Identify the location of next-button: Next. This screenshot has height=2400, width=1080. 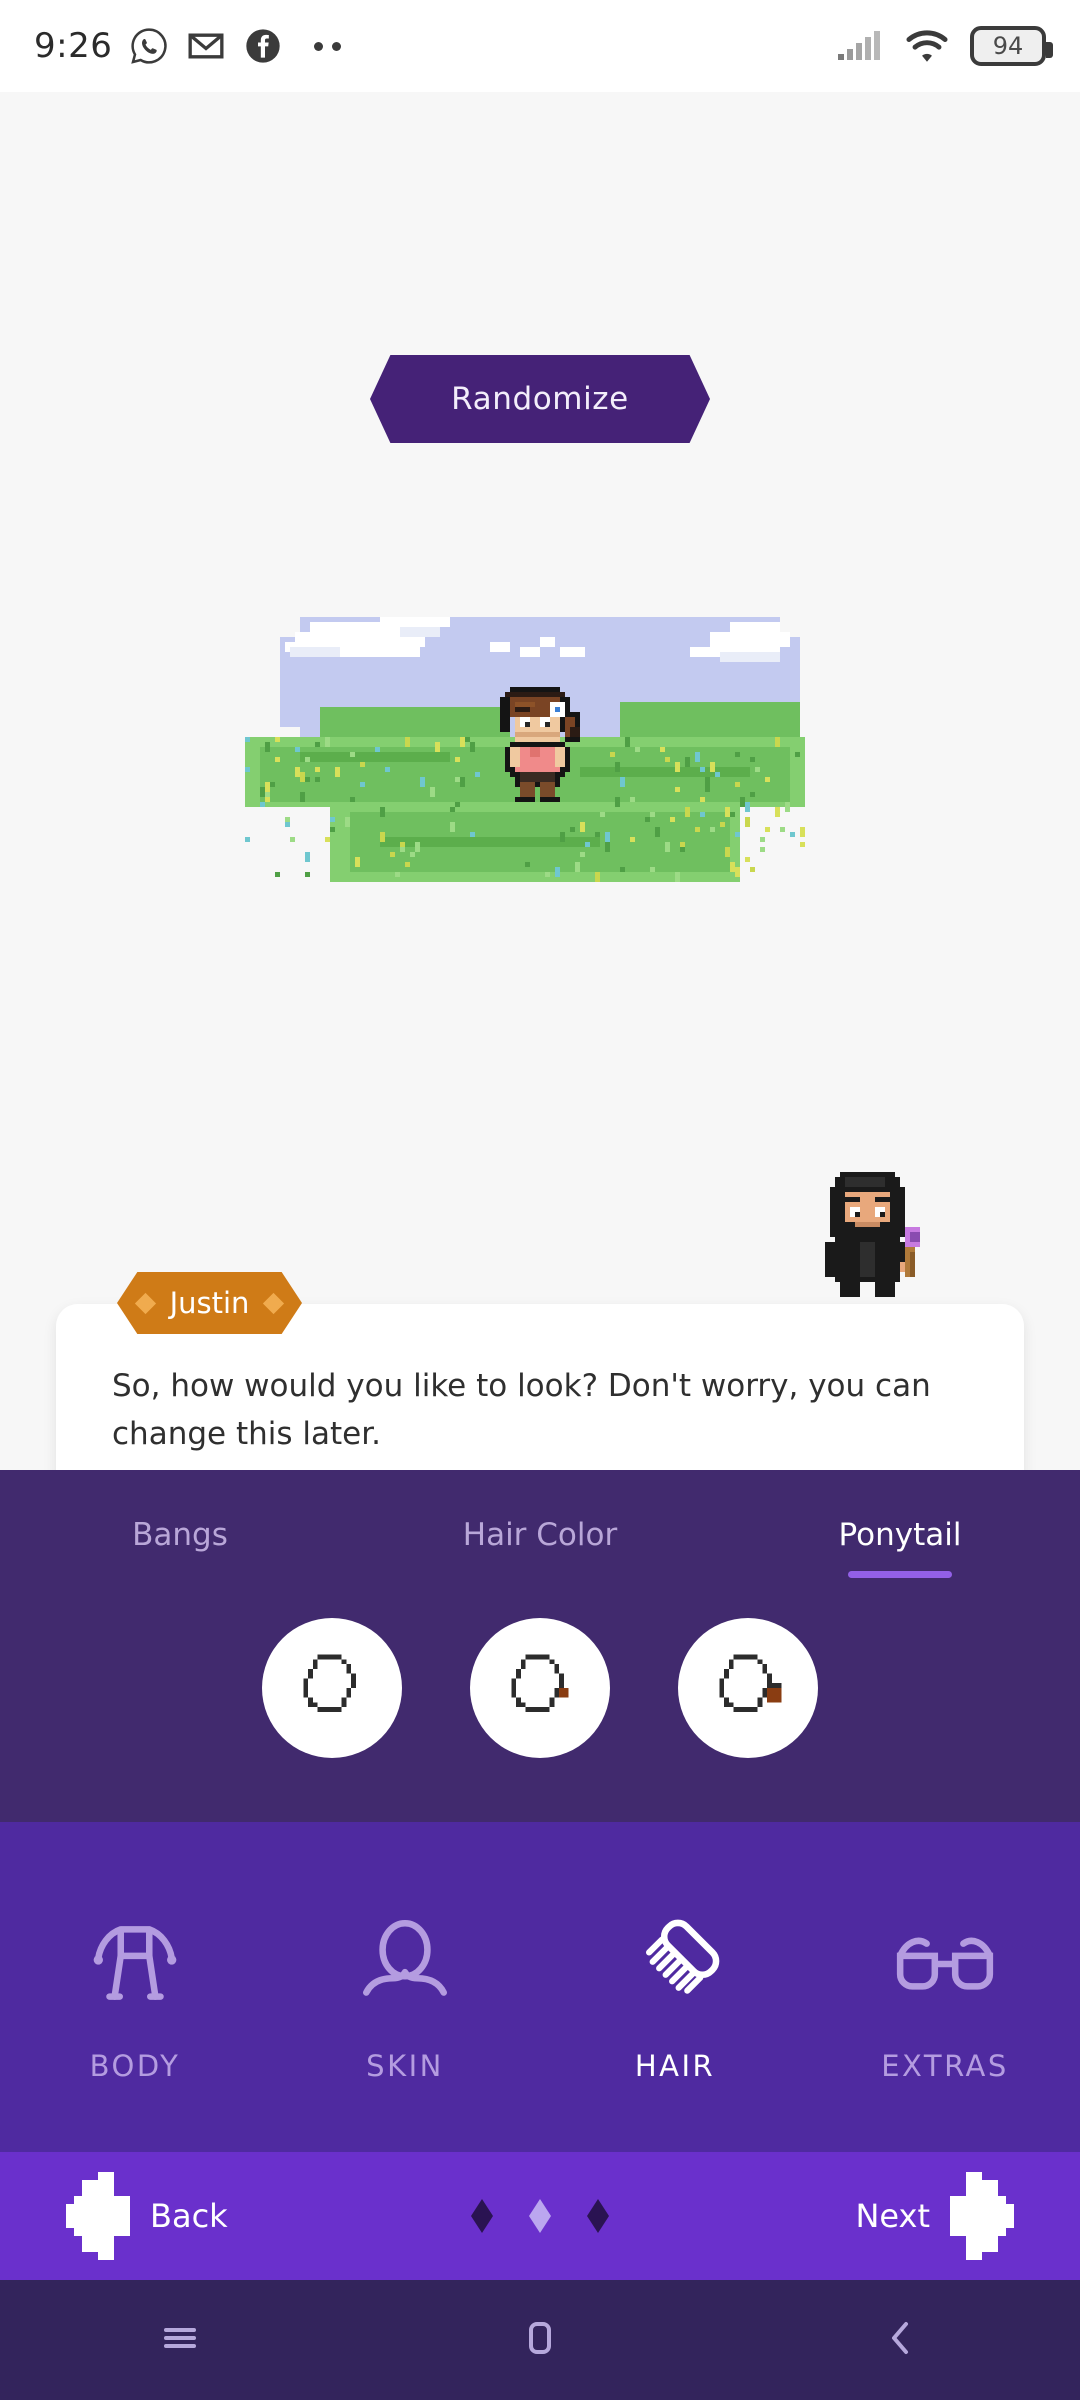
(938, 2216).